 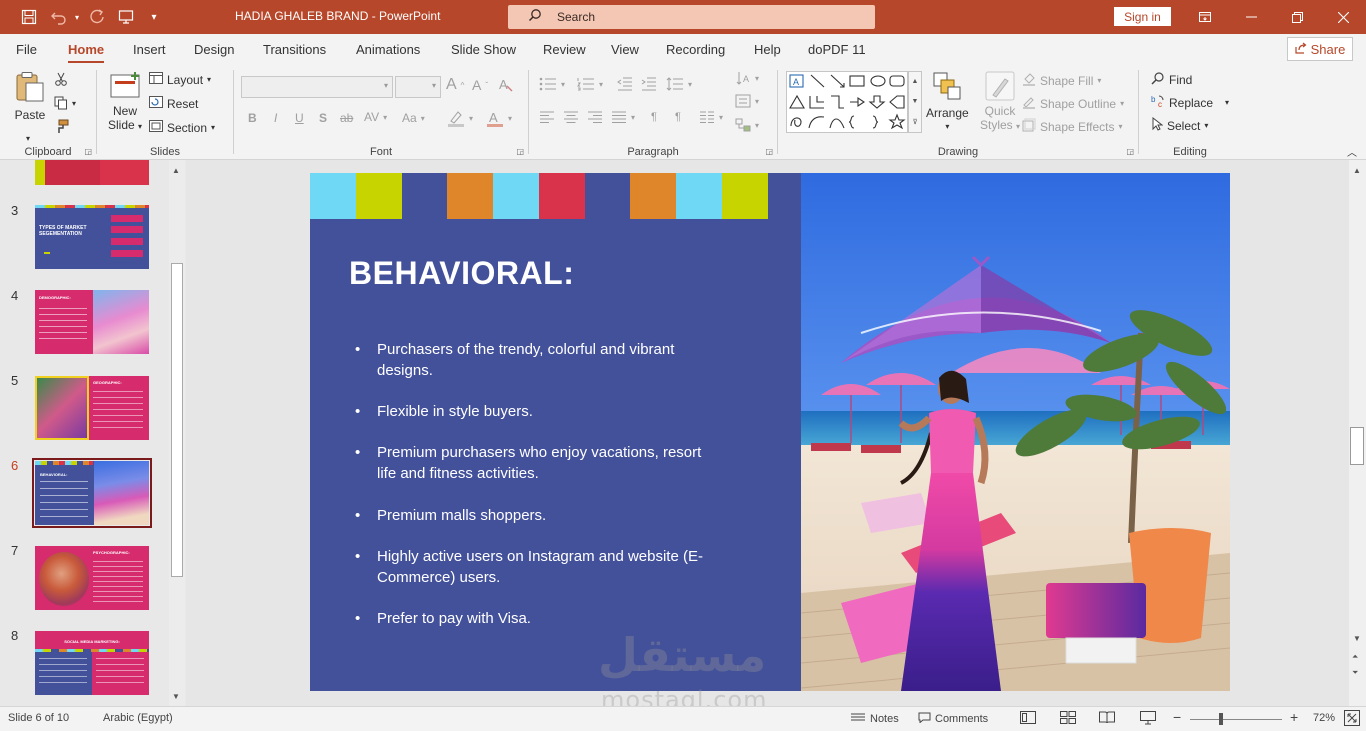 I want to click on present-from-beginning-icon, so click(x=126, y=17).